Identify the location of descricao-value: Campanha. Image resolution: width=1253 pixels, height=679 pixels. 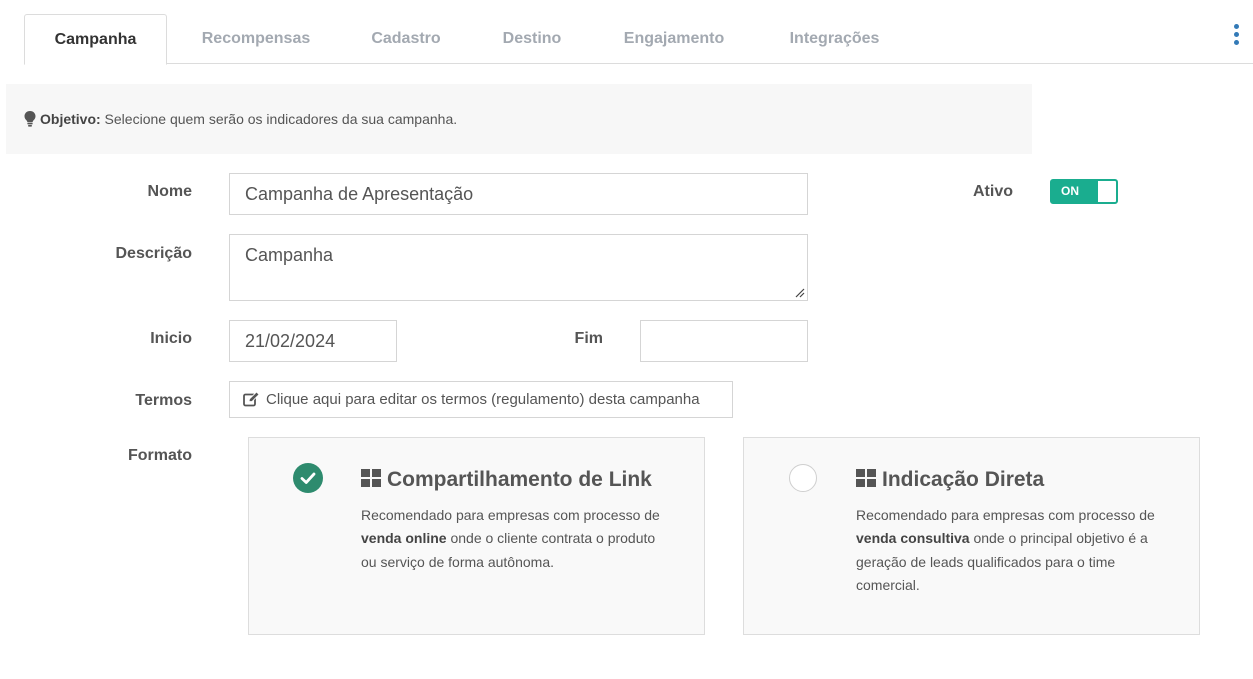
(289, 255).